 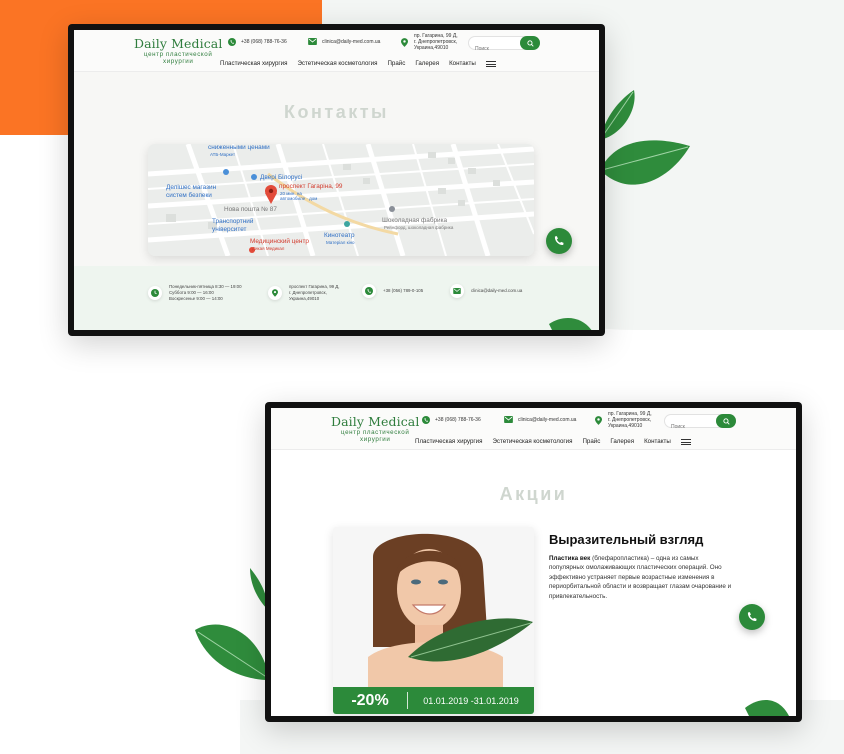 I want to click on contact-email: clinica@daily-med.com.ua, so click(x=486, y=291).